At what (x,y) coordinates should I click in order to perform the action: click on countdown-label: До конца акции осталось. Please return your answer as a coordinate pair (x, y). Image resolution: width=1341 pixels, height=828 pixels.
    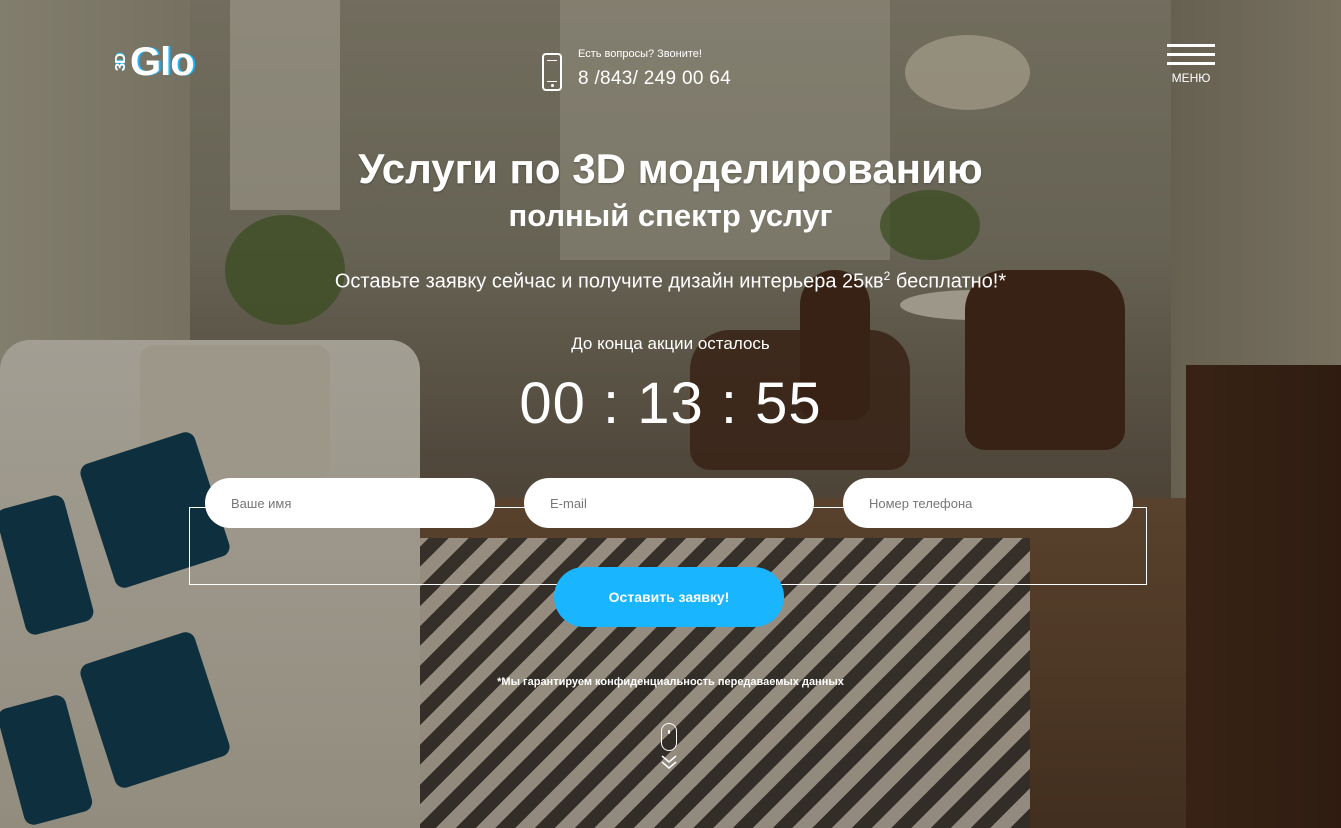
    Looking at the image, I should click on (670, 343).